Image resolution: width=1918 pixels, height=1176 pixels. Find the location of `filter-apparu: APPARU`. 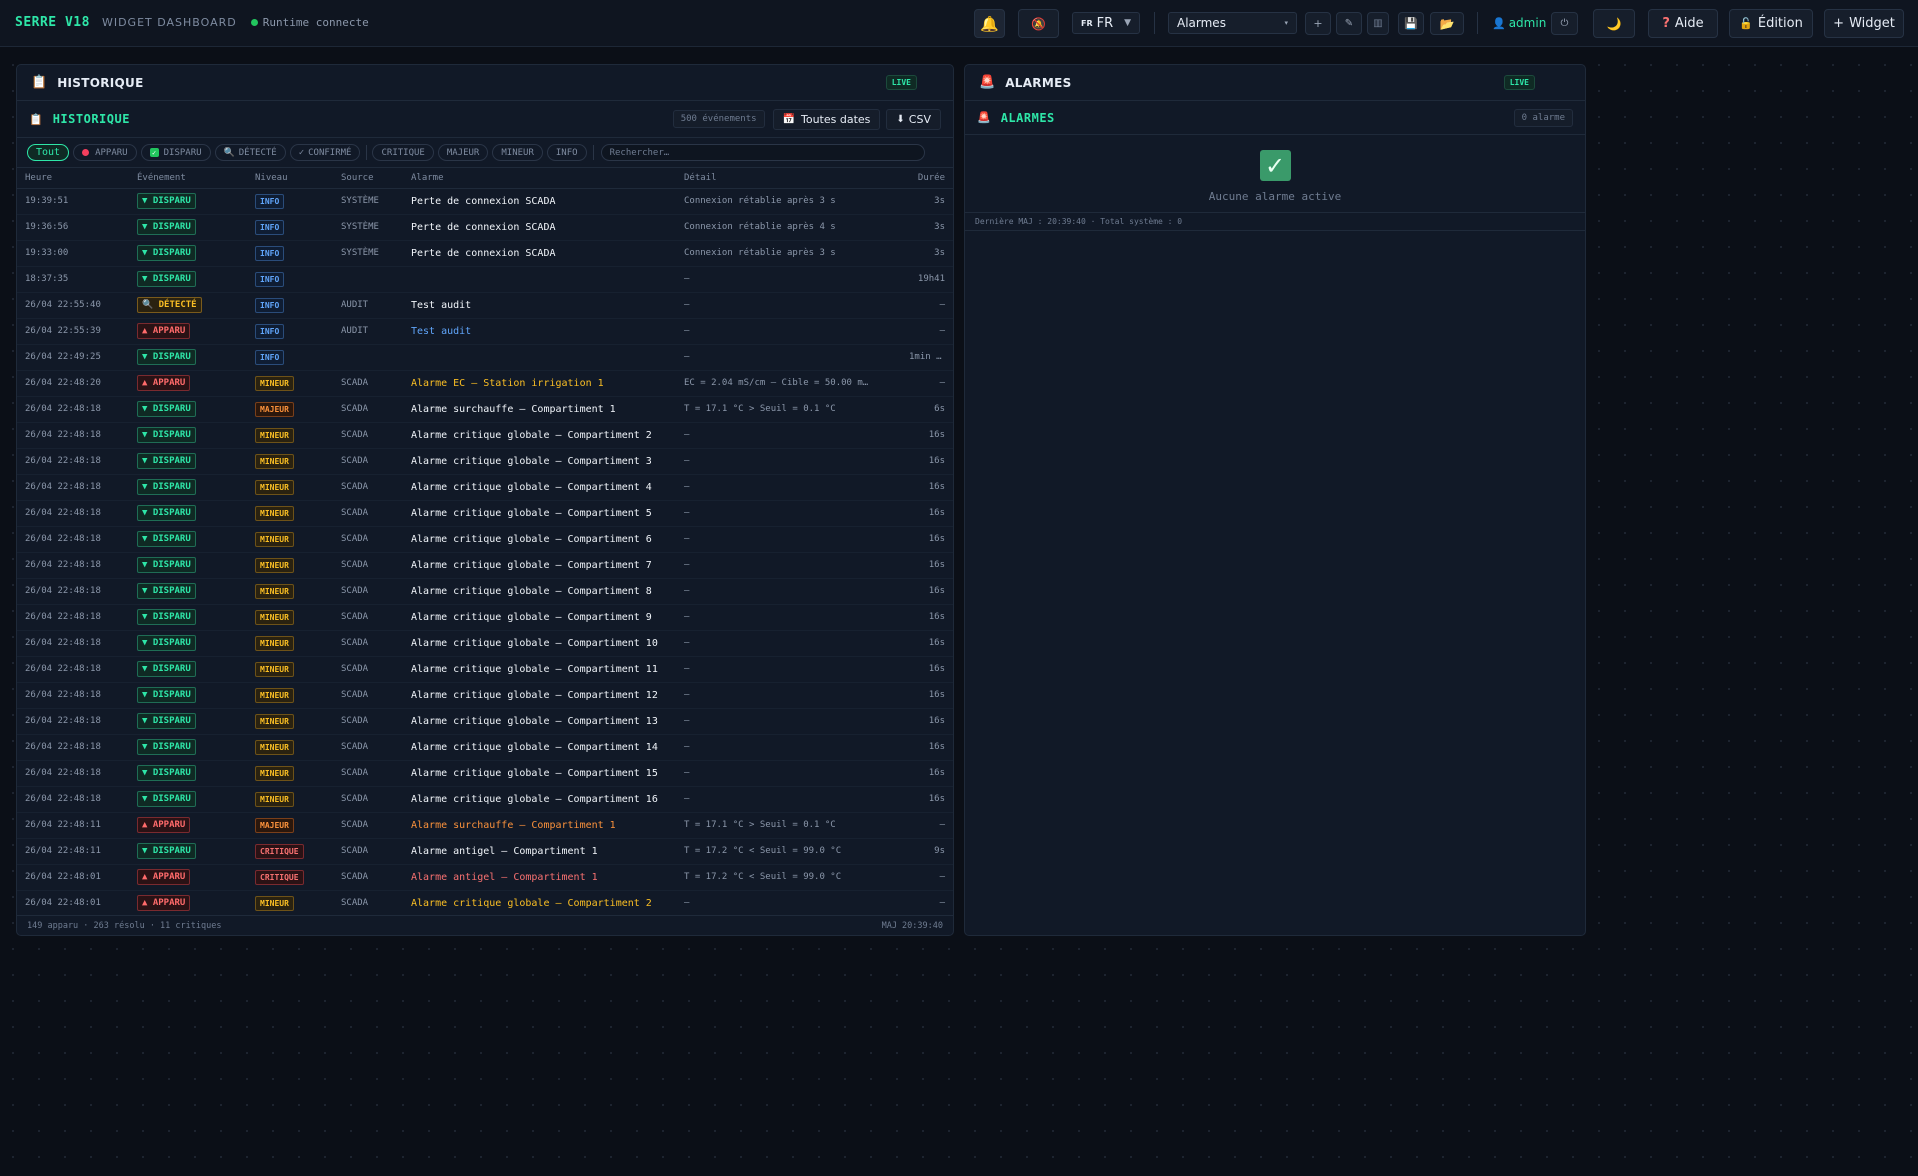

filter-apparu: APPARU is located at coordinates (105, 152).